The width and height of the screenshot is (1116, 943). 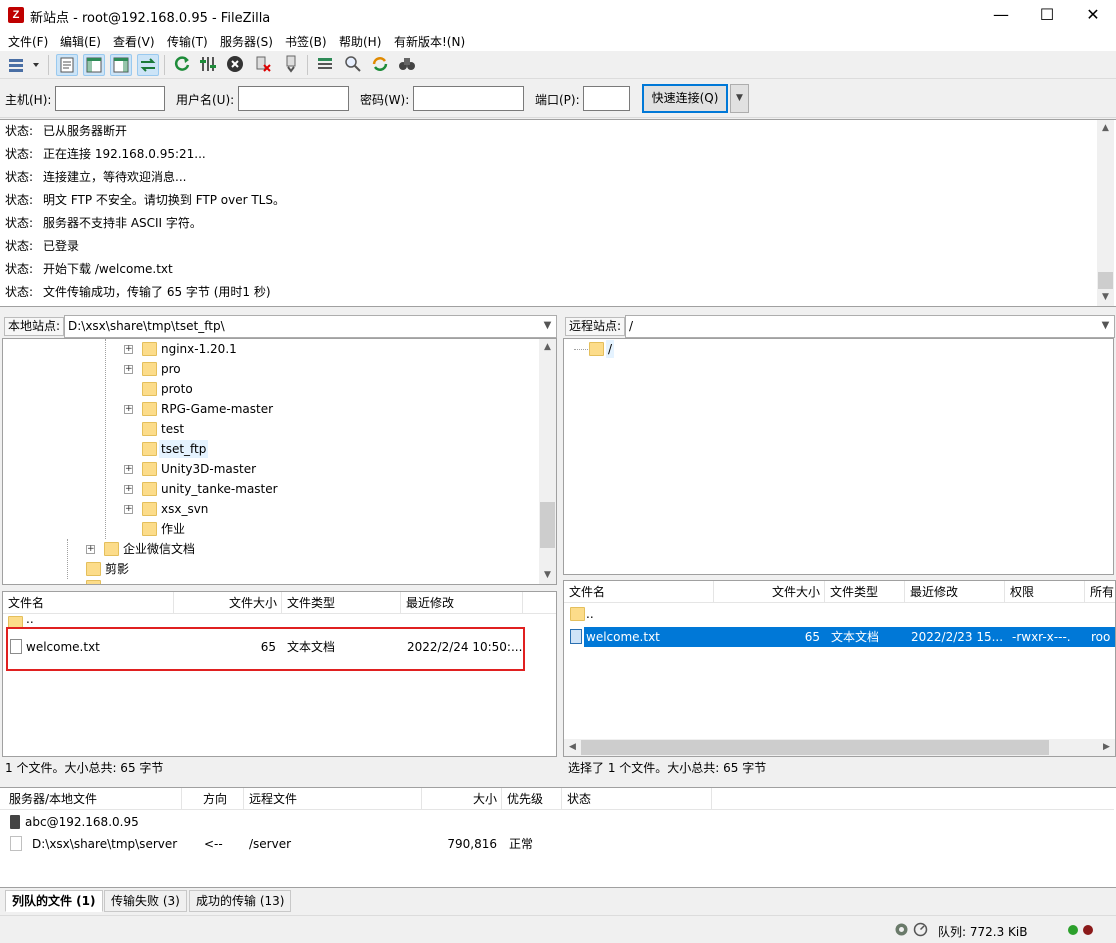 What do you see at coordinates (408, 65) in the screenshot?
I see `search-icon` at bounding box center [408, 65].